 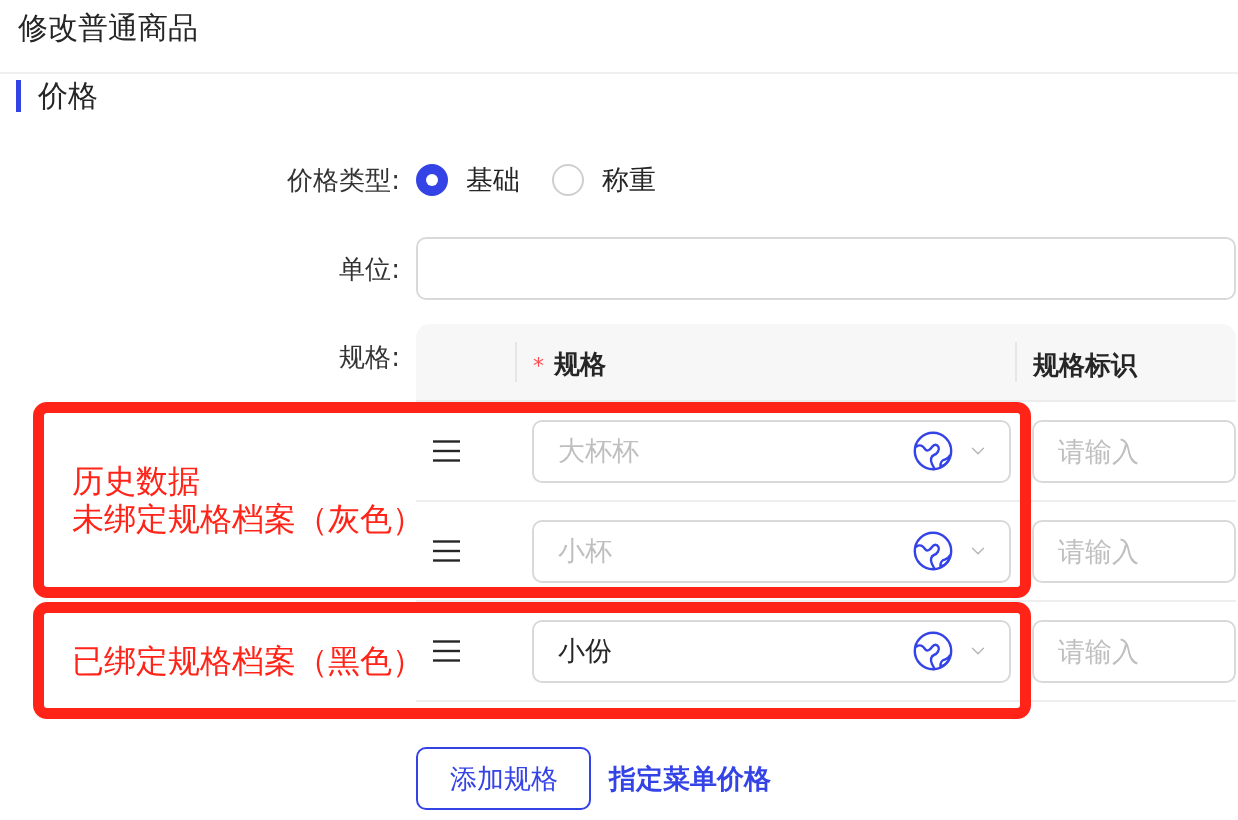 I want to click on field-label: 规格:, so click(x=369, y=357).